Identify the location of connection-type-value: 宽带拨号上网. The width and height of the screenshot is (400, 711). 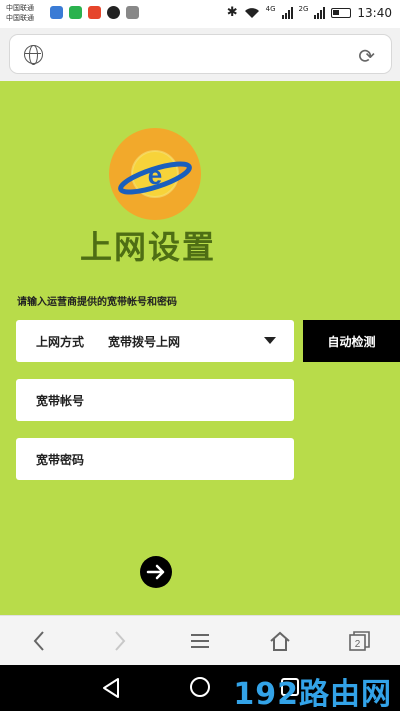
(144, 342).